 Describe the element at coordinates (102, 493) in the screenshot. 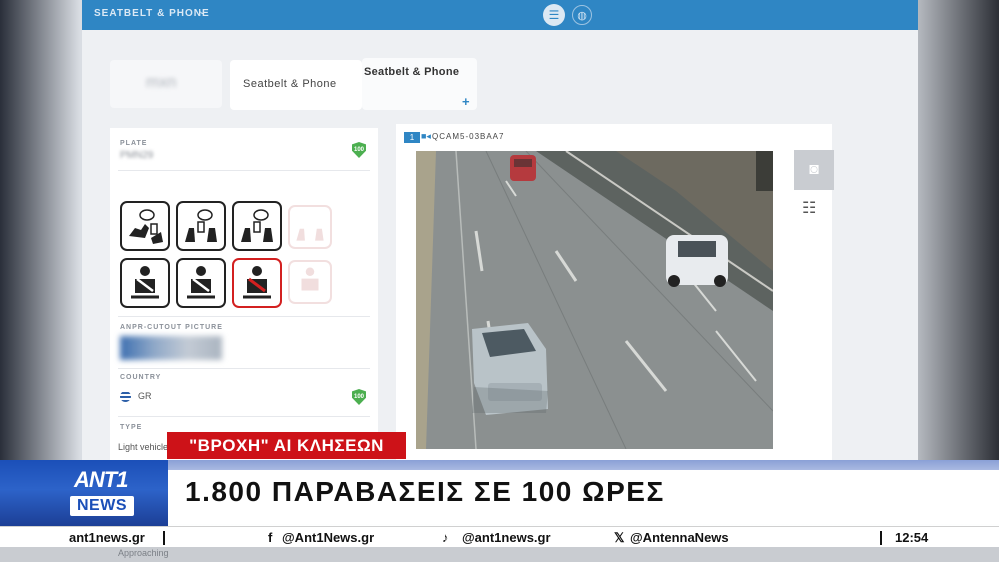

I see `channel-logo: ANT1 NEWS` at that location.